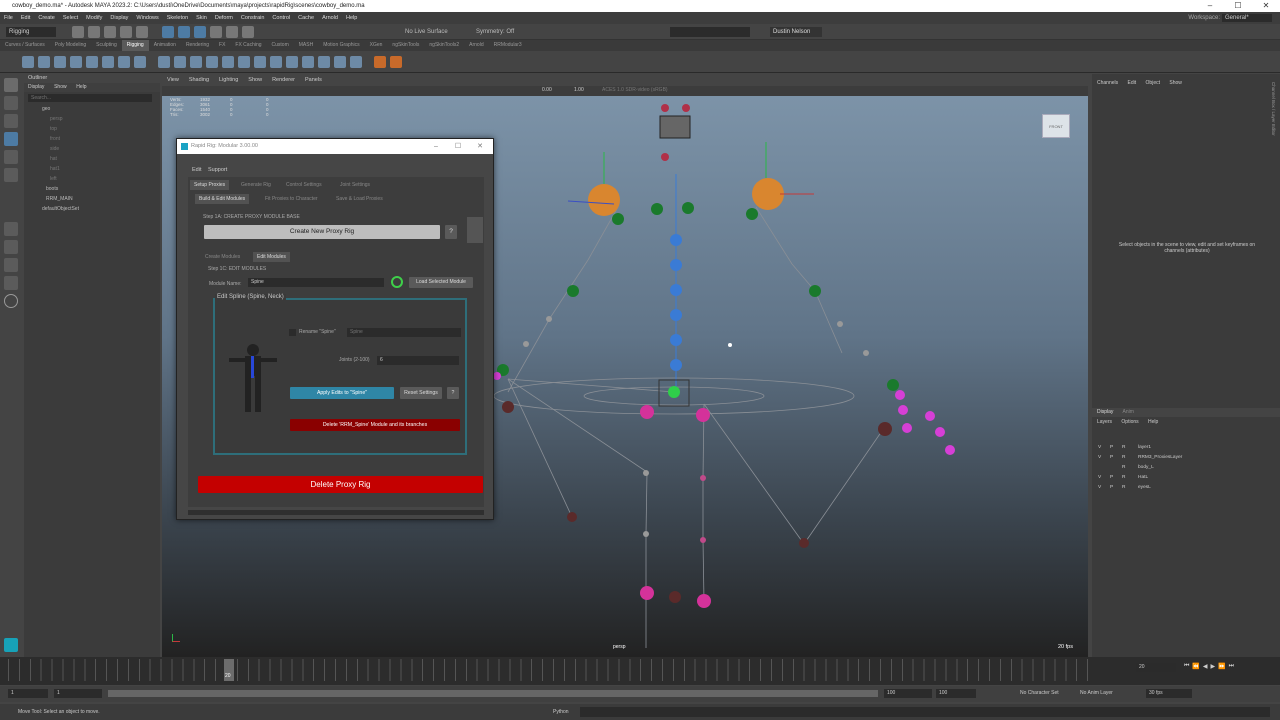  Describe the element at coordinates (92, 159) in the screenshot. I see `outliner-item-hat: hat` at that location.